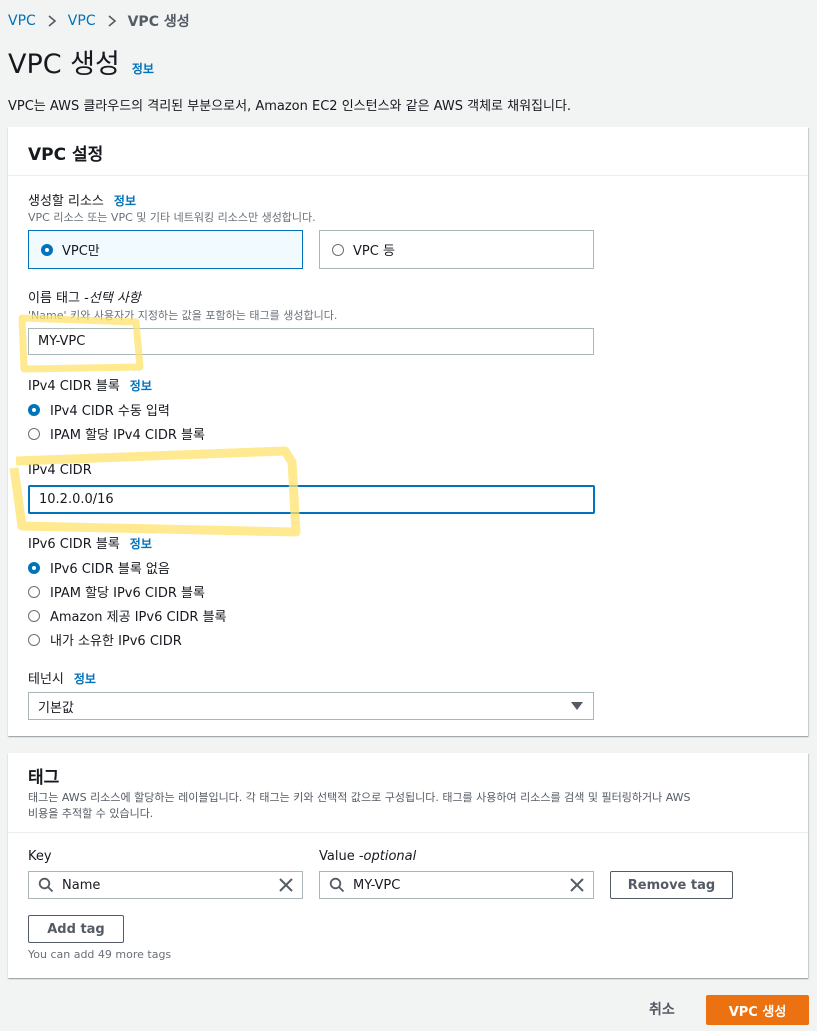 The width and height of the screenshot is (817, 1031). Describe the element at coordinates (456, 249) in the screenshot. I see `resource-option-vpc-and-more: VPC 등` at that location.